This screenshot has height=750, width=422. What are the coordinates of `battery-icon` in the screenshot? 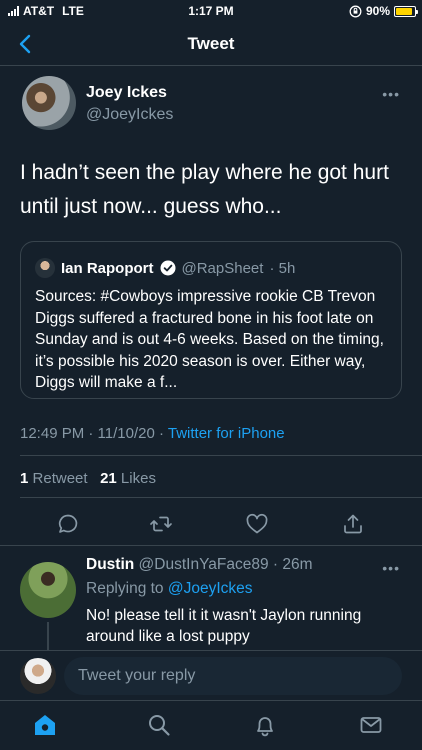 It's located at (406, 11).